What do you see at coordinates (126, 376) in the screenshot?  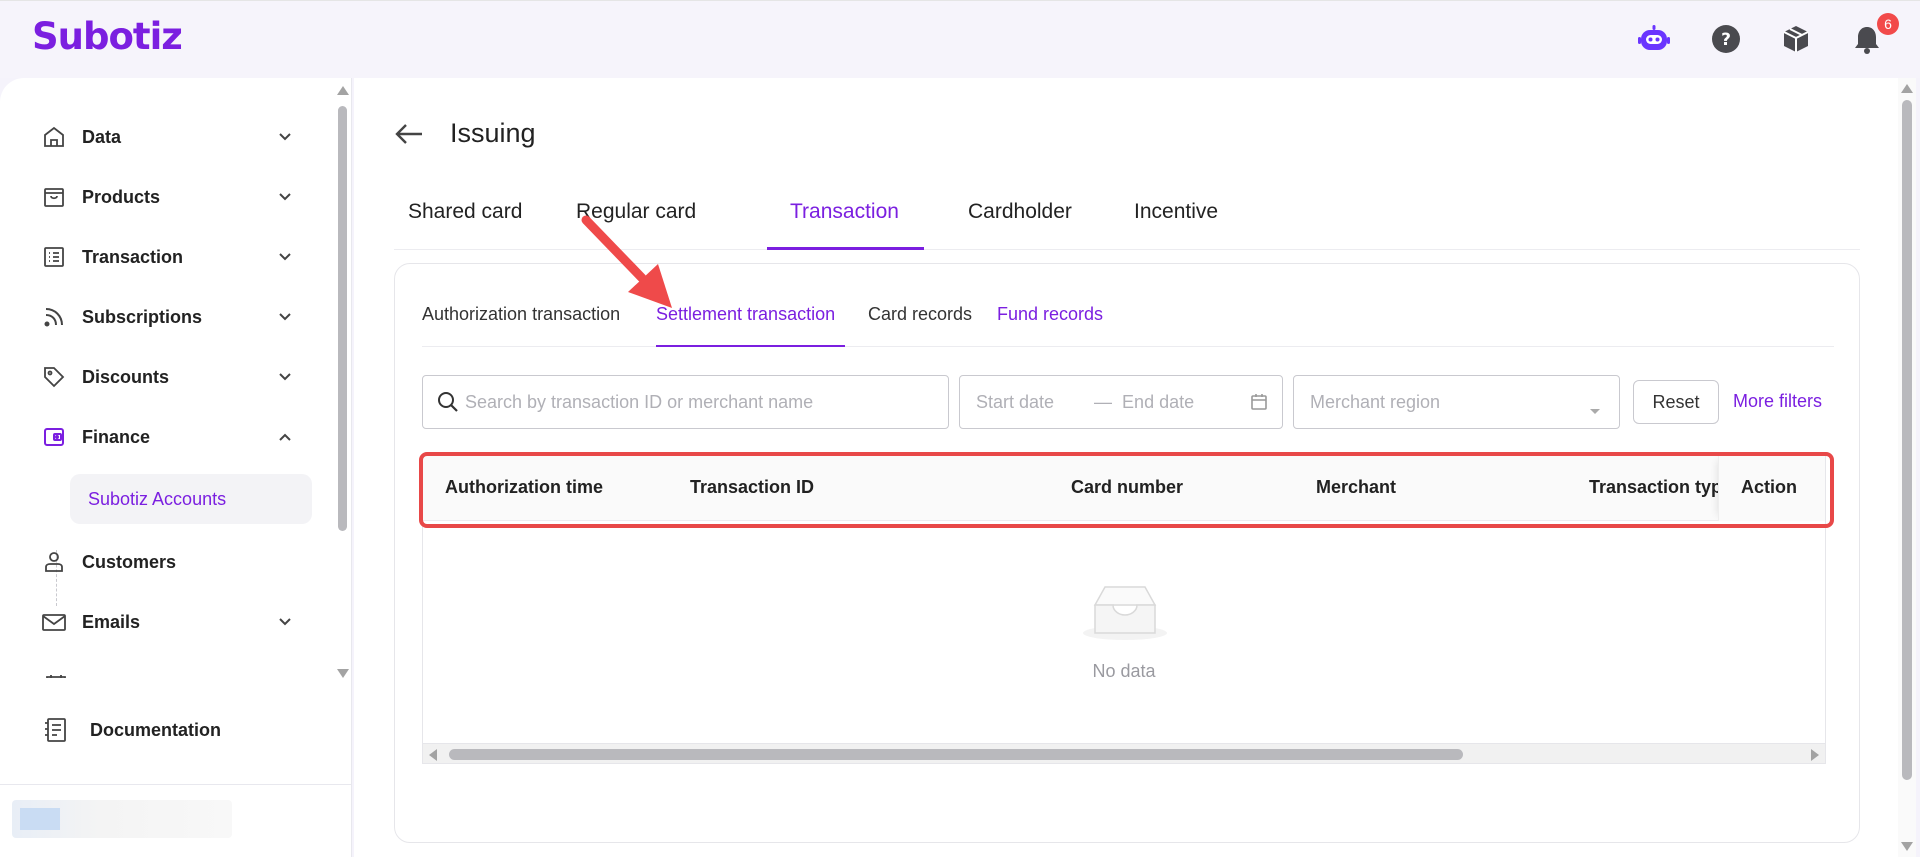 I see `sidebar-item-label: Discounts` at bounding box center [126, 376].